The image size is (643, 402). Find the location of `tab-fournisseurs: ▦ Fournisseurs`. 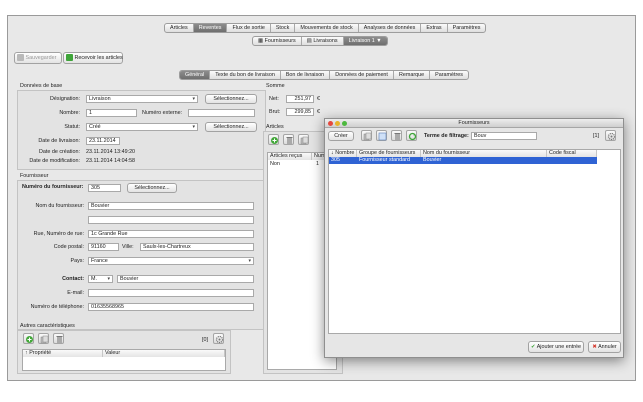

tab-fournisseurs: ▦ Fournisseurs is located at coordinates (277, 41).